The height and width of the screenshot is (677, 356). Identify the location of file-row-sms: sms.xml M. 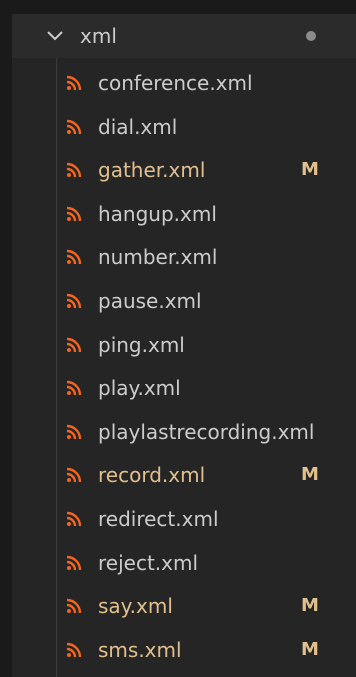
(184, 651).